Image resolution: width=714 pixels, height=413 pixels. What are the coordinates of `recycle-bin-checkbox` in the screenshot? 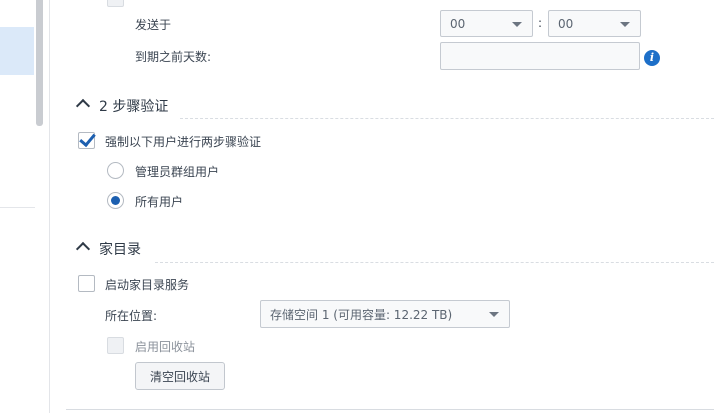 It's located at (115, 345).